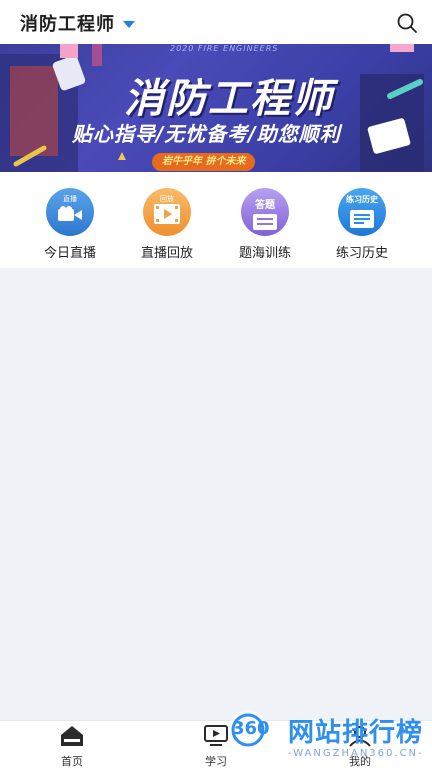  I want to click on quick-entry-live-today: 直播 今日直播, so click(70, 224).